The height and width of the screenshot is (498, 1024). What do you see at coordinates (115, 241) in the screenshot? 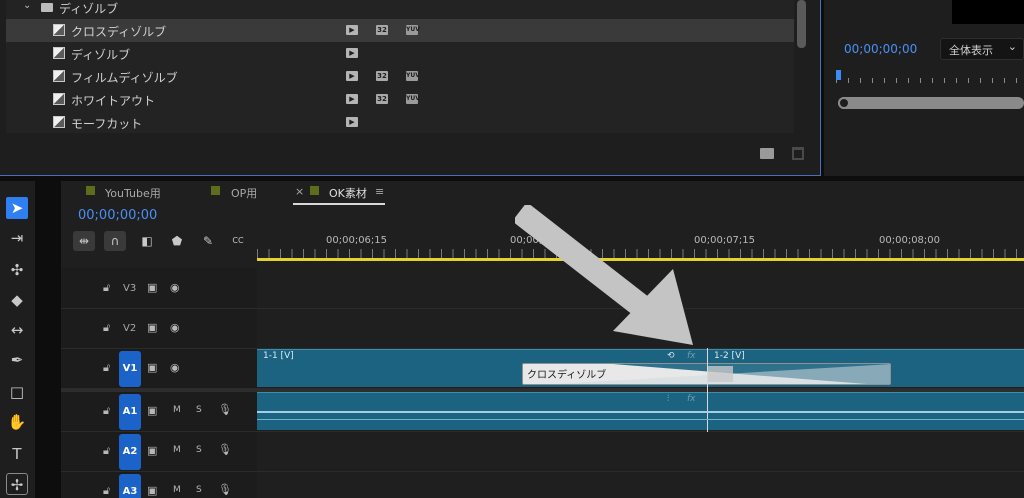
I see `snap-magnet-icon: ∩` at bounding box center [115, 241].